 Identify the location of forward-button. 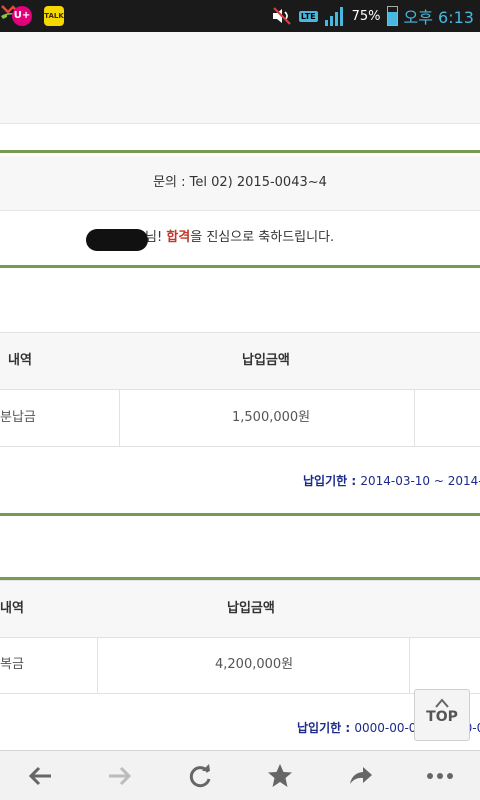
(120, 776).